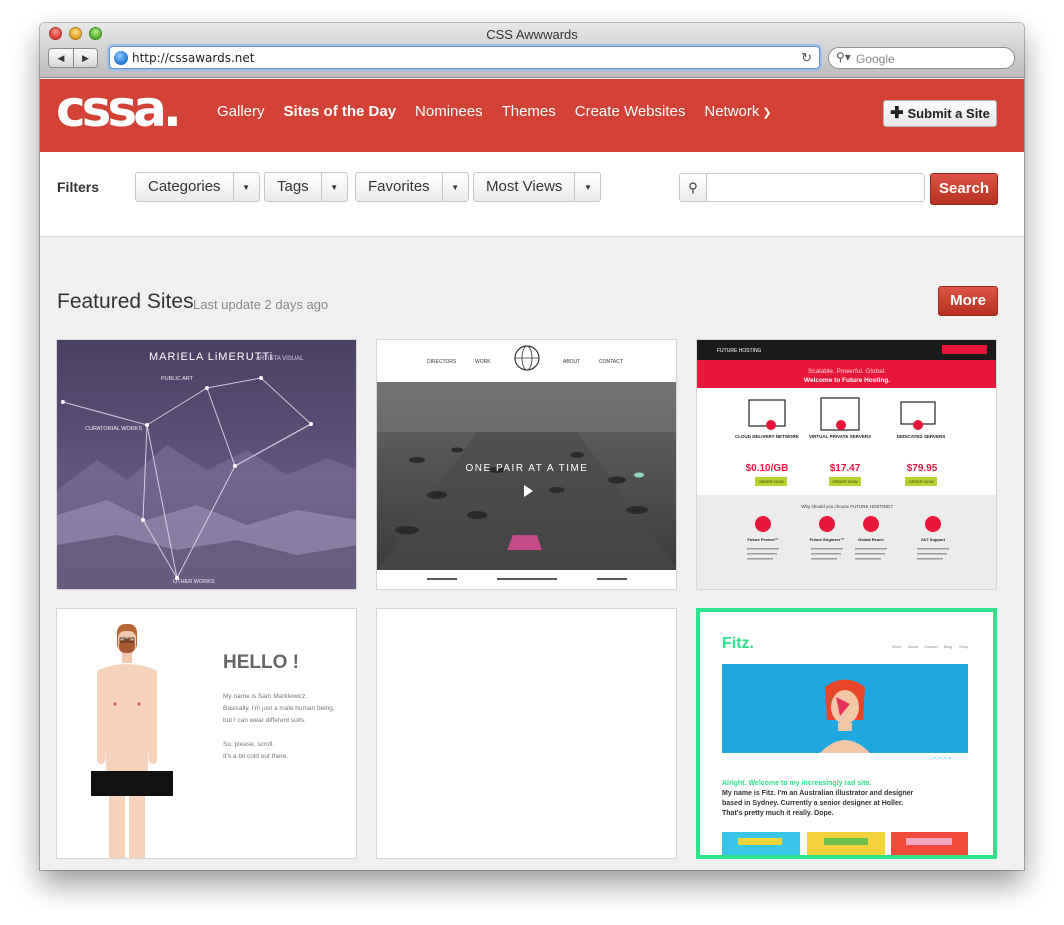 Image resolution: width=1064 pixels, height=925 pixels. I want to click on fh-plan-2-price: $17.47, so click(845, 468).